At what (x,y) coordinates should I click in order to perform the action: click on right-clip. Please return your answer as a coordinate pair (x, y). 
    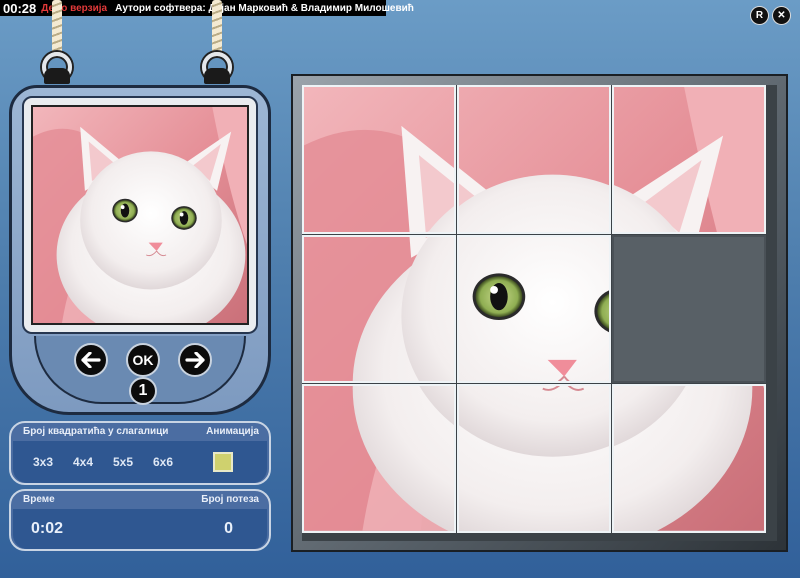
    Looking at the image, I should click on (217, 76).